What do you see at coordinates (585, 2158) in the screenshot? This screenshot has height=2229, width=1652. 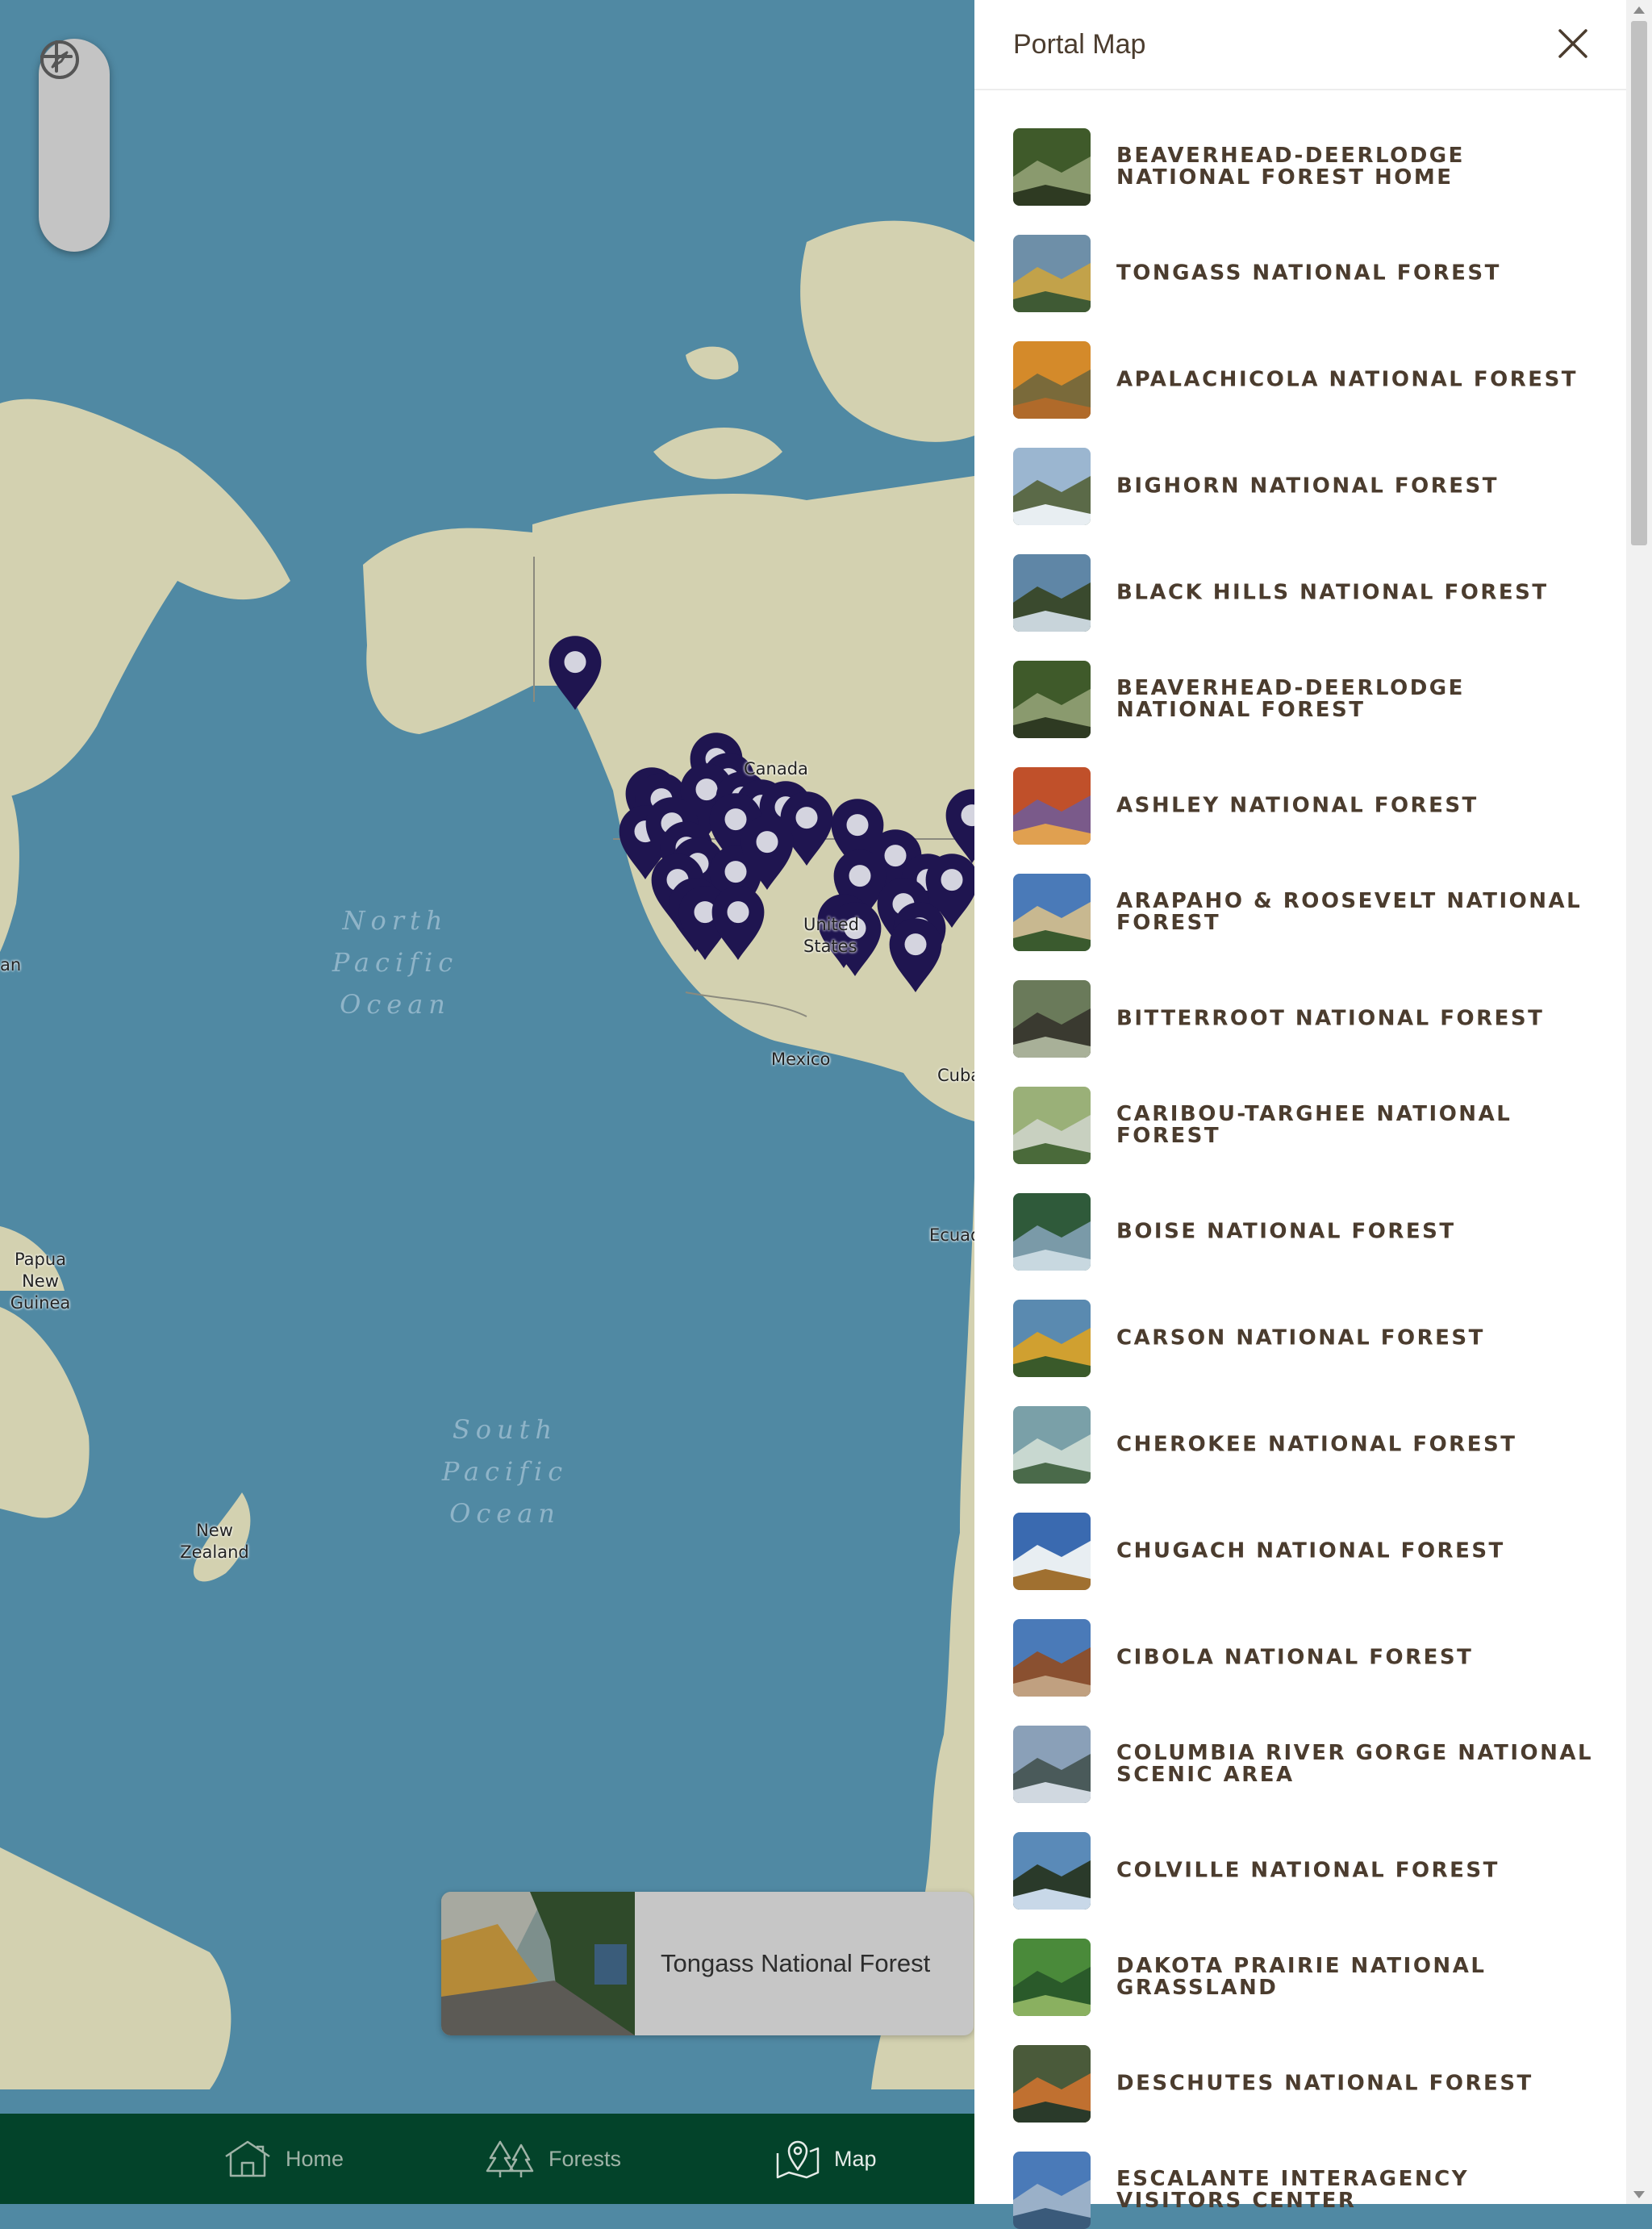 I see `nav-forests-label: Forests` at bounding box center [585, 2158].